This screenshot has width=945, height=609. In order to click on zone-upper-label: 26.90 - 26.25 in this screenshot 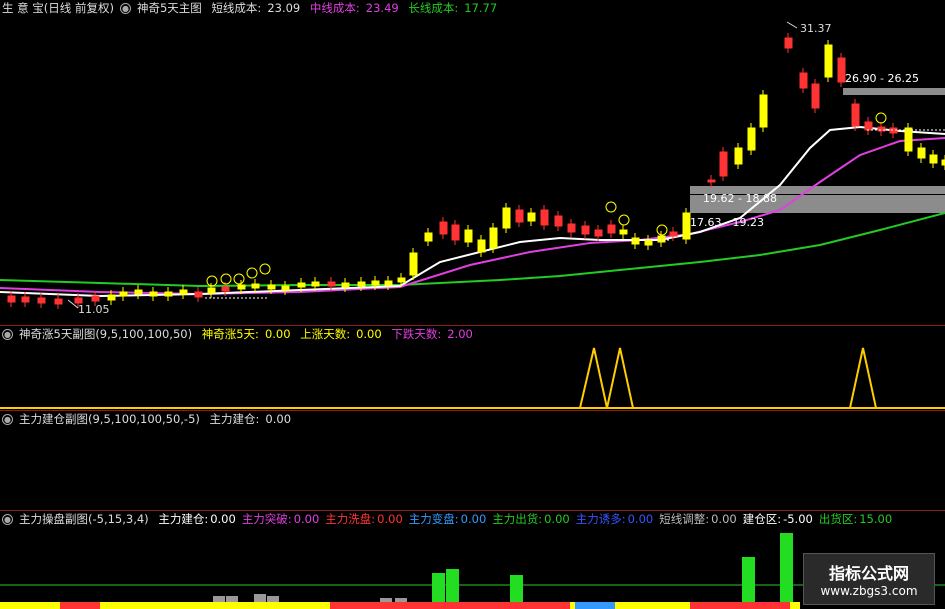, I will do `click(882, 78)`.